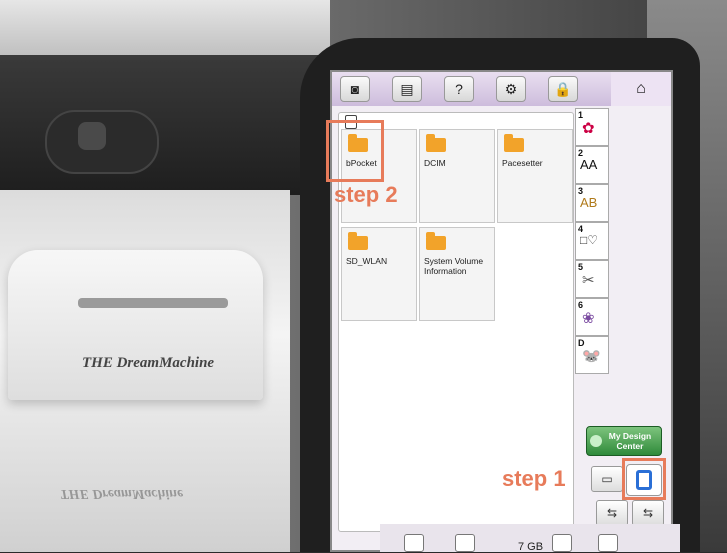 The image size is (727, 553). I want to click on design-center-icon, so click(596, 441).